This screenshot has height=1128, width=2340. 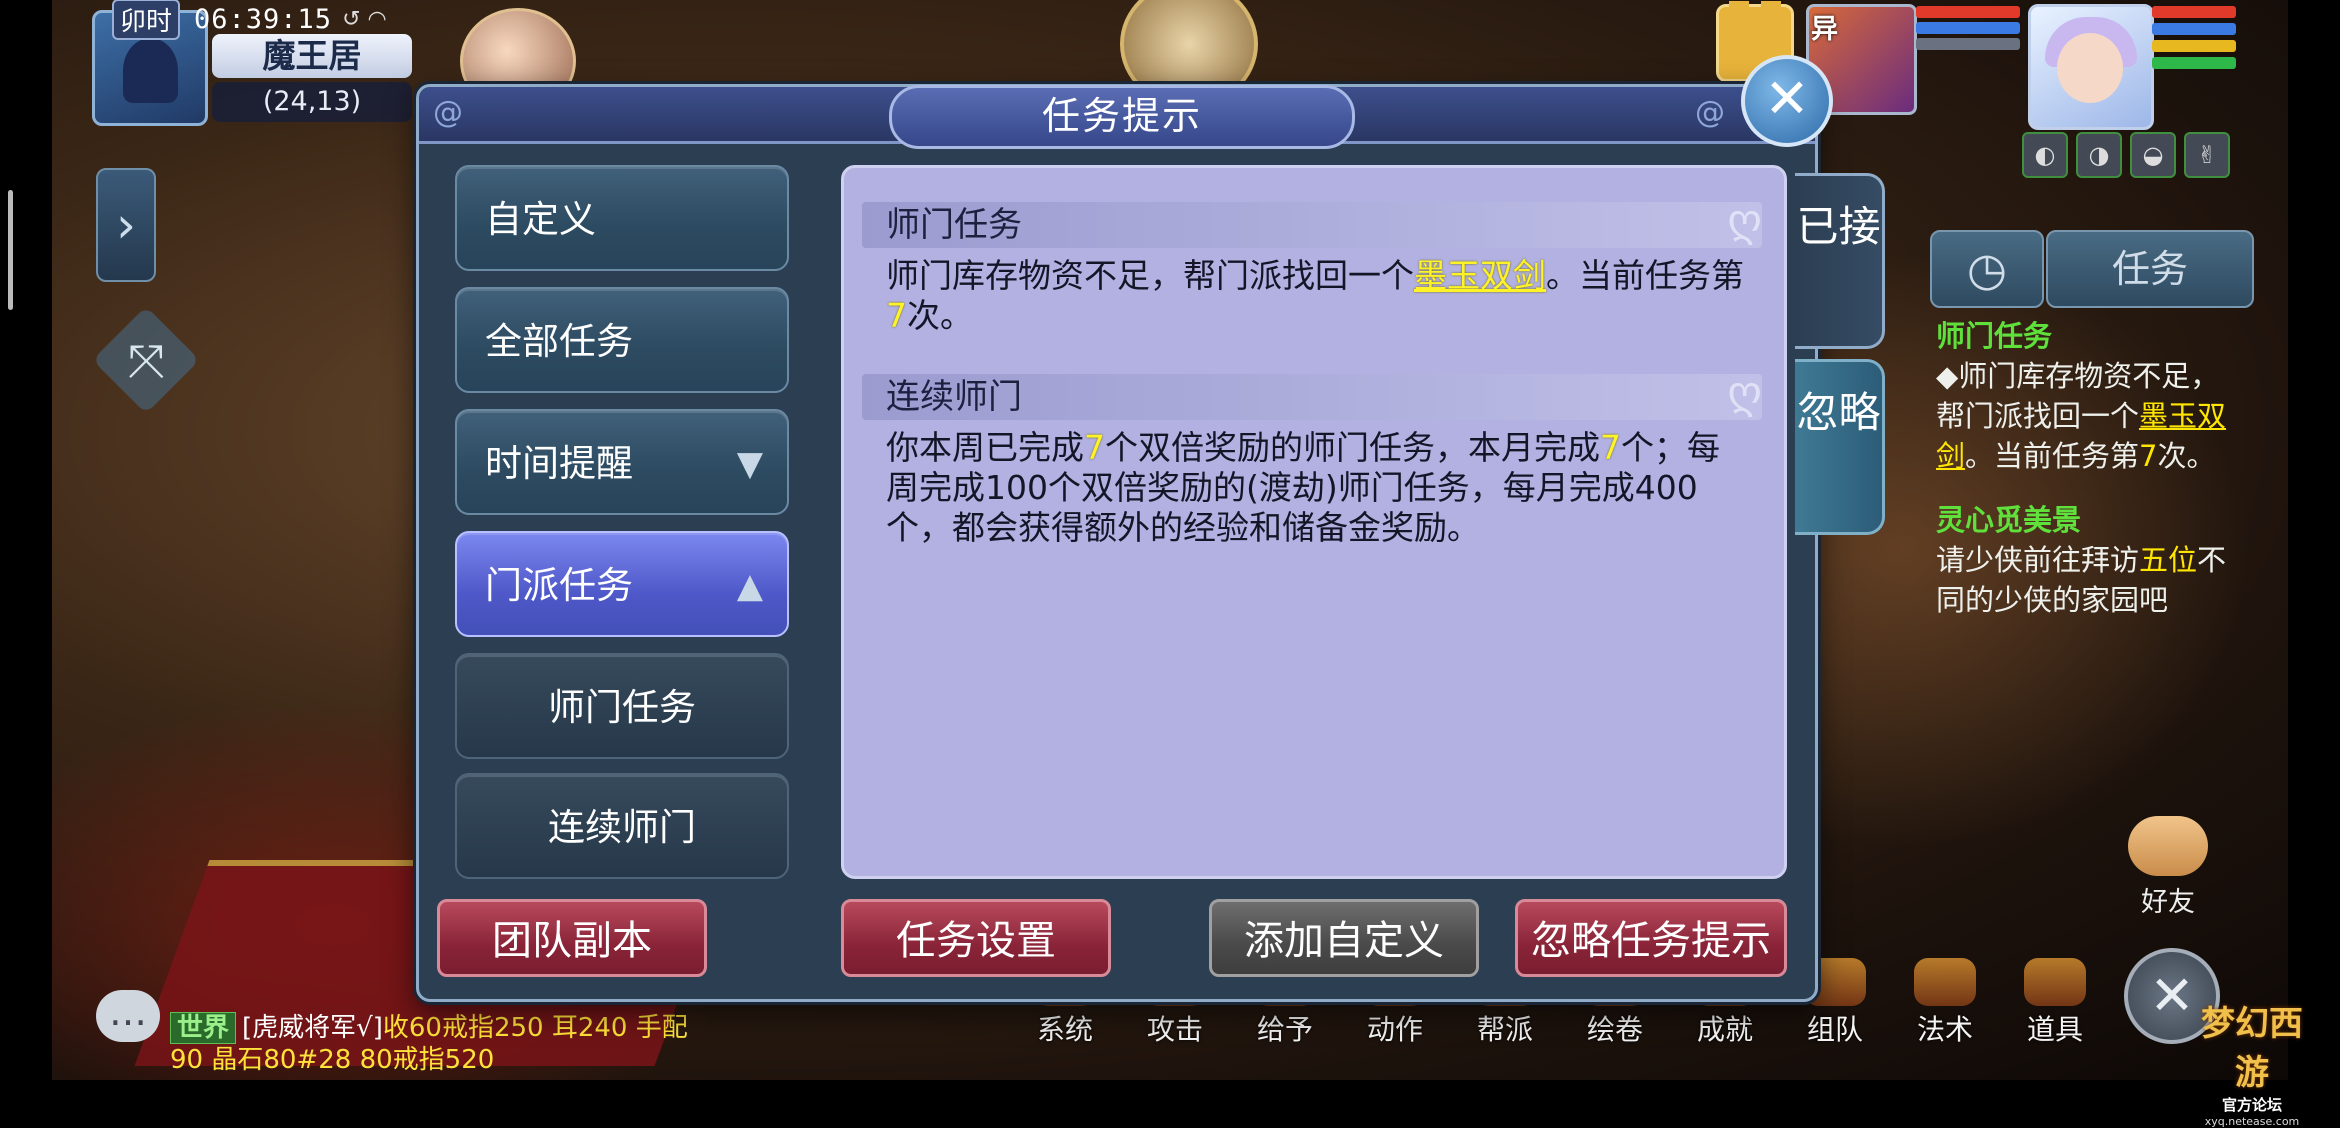 What do you see at coordinates (1787, 101) in the screenshot?
I see `dialog-close-button: ✕` at bounding box center [1787, 101].